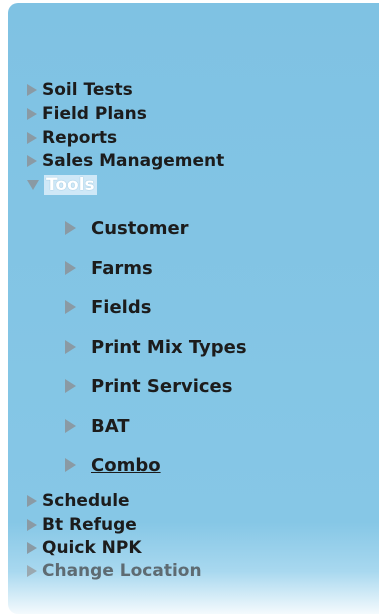  I want to click on menu-item-label: Change Location, so click(122, 571).